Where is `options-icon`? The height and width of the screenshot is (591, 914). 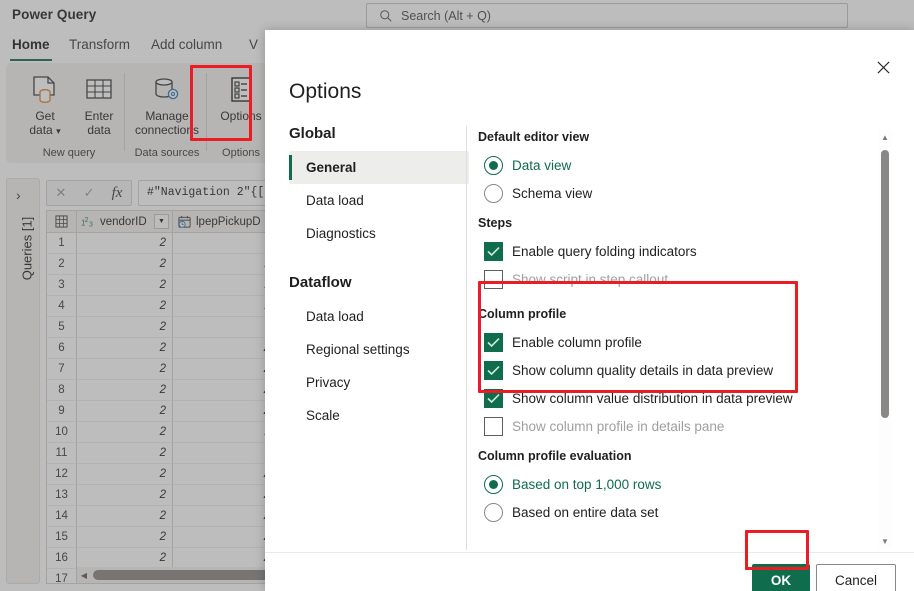 options-icon is located at coordinates (241, 90).